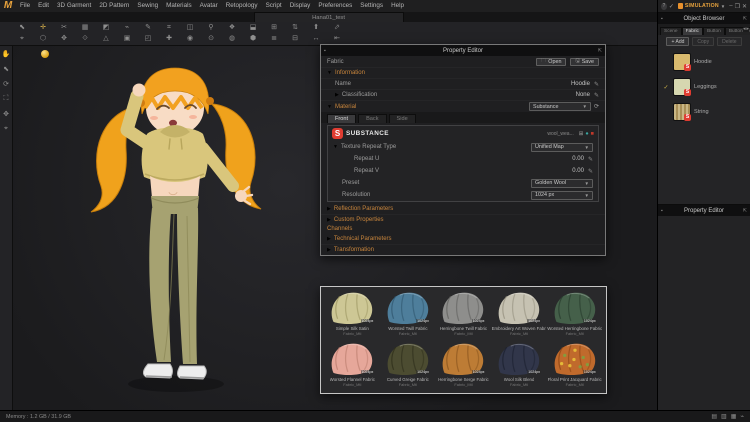 This screenshot has height=422, width=750. What do you see at coordinates (253, 38) in the screenshot?
I see `hex-fill-tool-icon: ⬢` at bounding box center [253, 38].